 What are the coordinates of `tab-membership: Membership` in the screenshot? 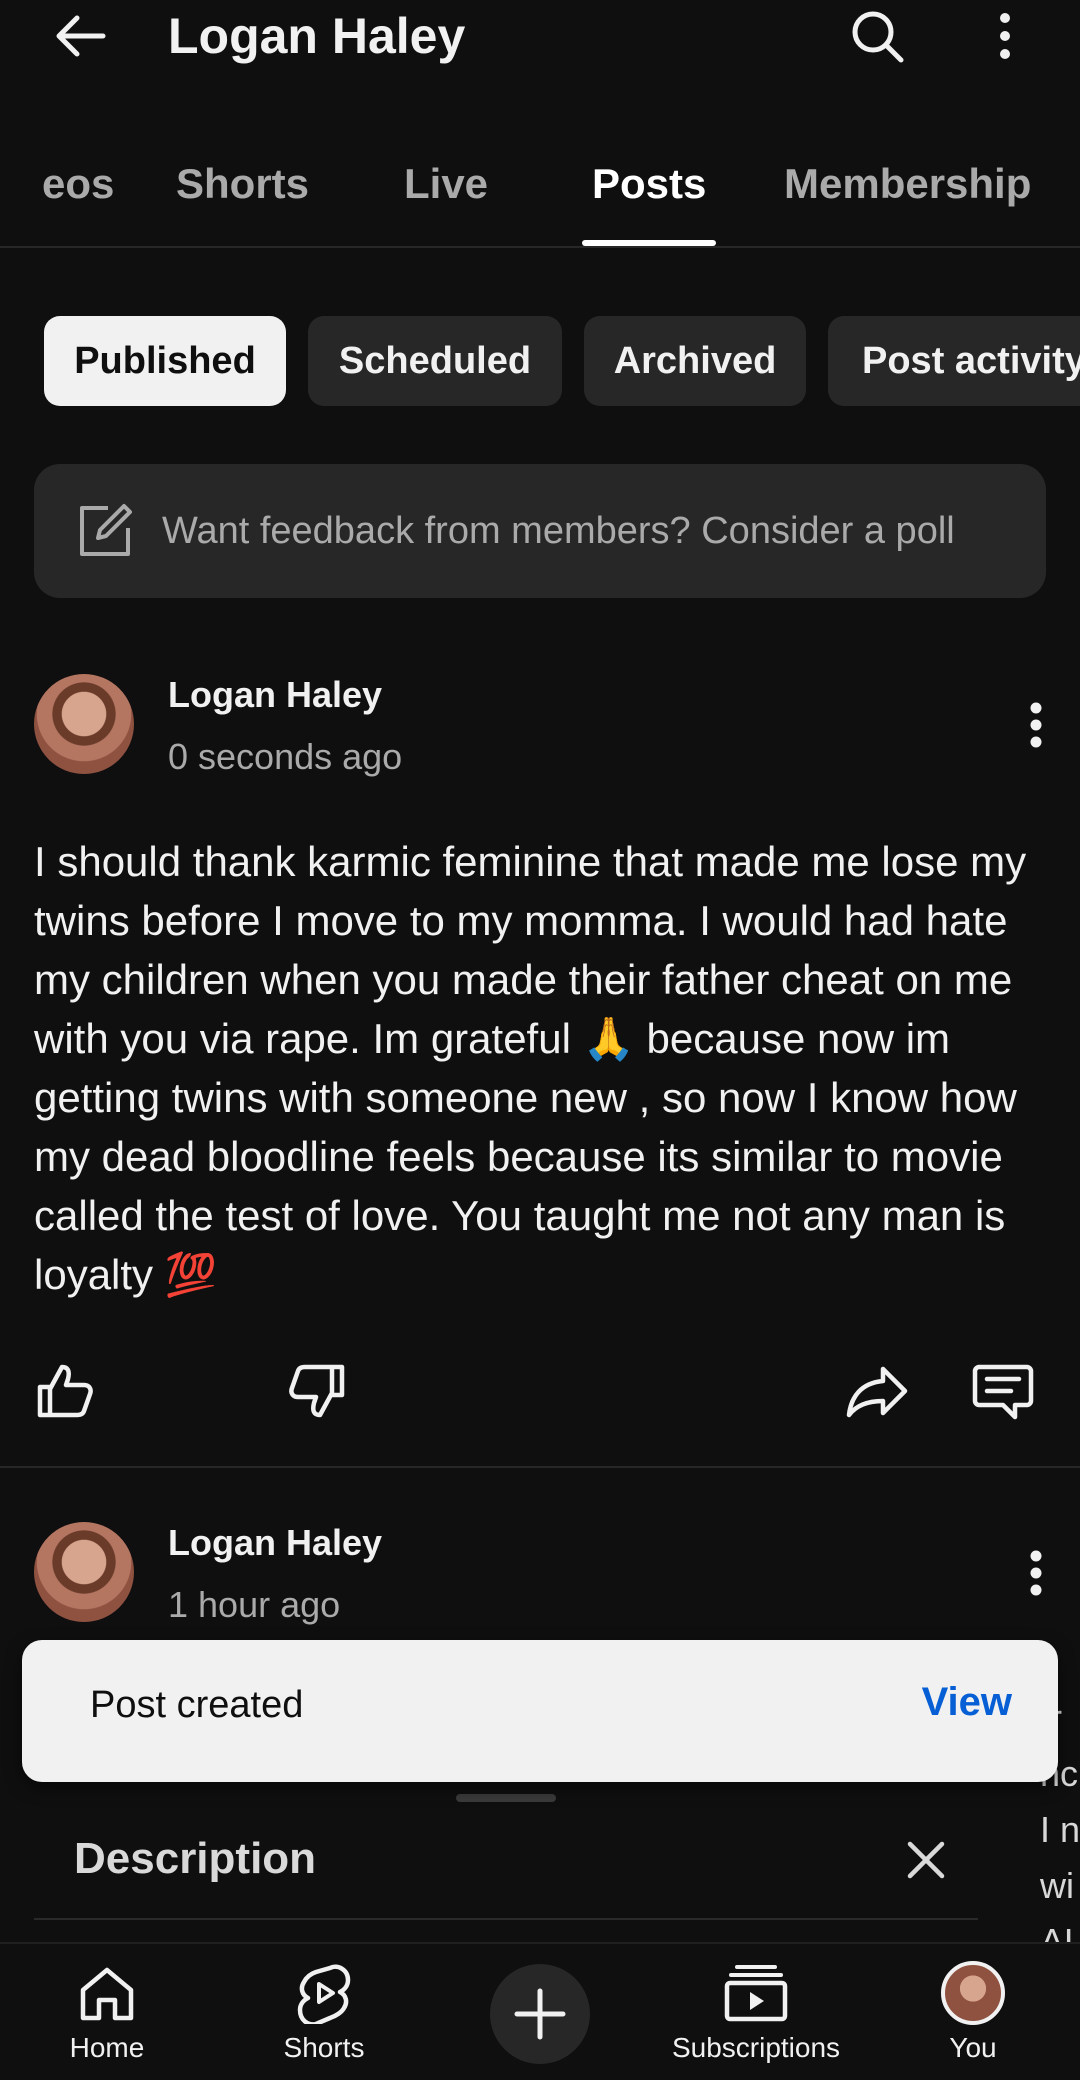 It's located at (907, 184).